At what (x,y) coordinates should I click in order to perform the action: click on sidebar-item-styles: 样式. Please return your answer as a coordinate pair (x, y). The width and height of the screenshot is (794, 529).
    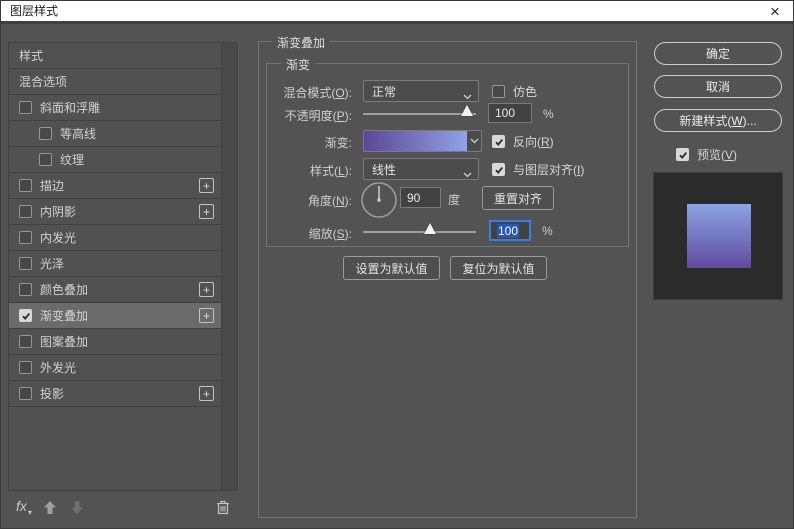
    Looking at the image, I should click on (115, 56).